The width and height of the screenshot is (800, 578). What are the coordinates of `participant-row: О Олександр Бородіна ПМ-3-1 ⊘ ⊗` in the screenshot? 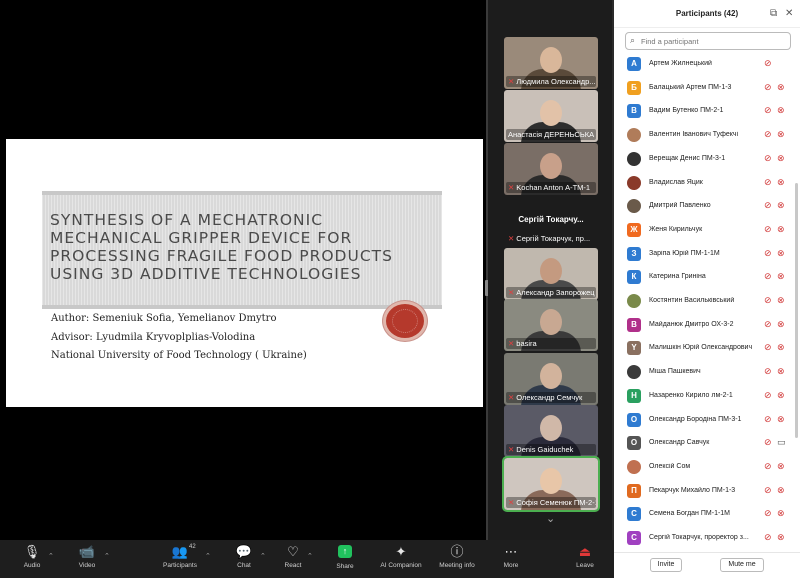 It's located at (704, 420).